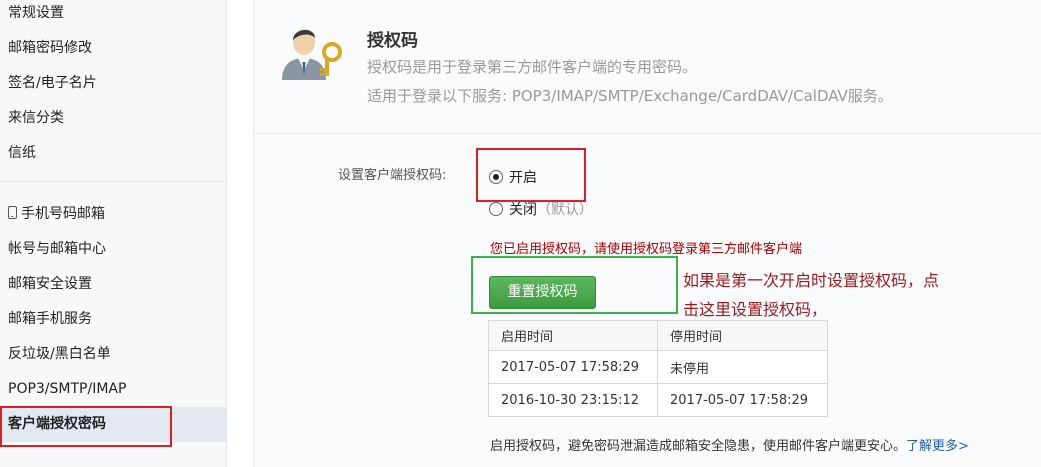  What do you see at coordinates (113, 153) in the screenshot?
I see `sidebar-item-stationery: 信纸` at bounding box center [113, 153].